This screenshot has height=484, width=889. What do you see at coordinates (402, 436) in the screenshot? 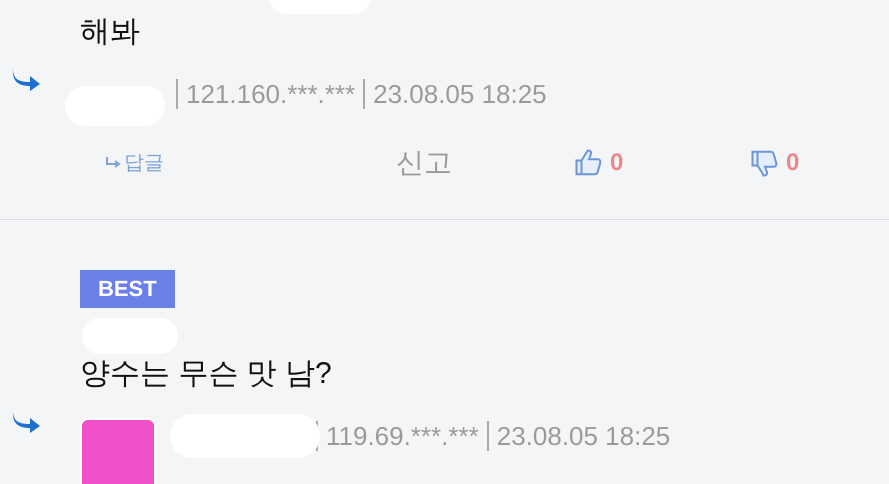
I see `comment-meta: 119.69.***.***` at bounding box center [402, 436].